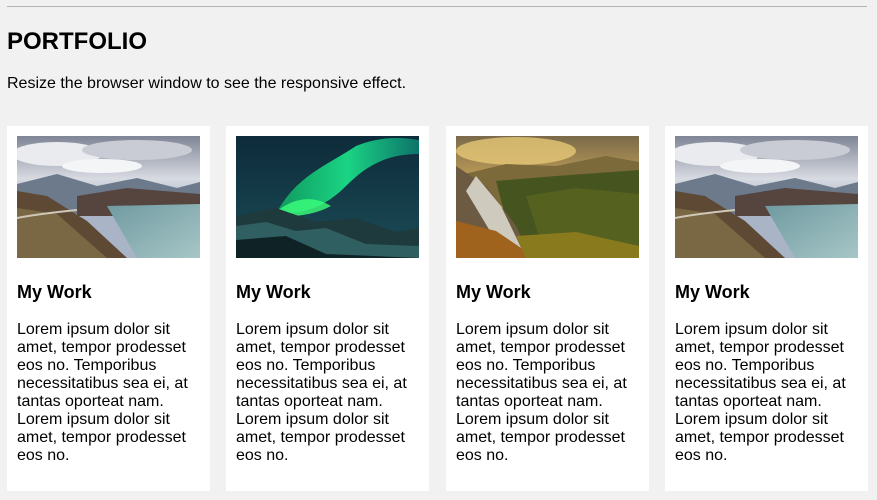 Image resolution: width=877 pixels, height=500 pixels. What do you see at coordinates (547, 197) in the screenshot?
I see `forest-valley-photo` at bounding box center [547, 197].